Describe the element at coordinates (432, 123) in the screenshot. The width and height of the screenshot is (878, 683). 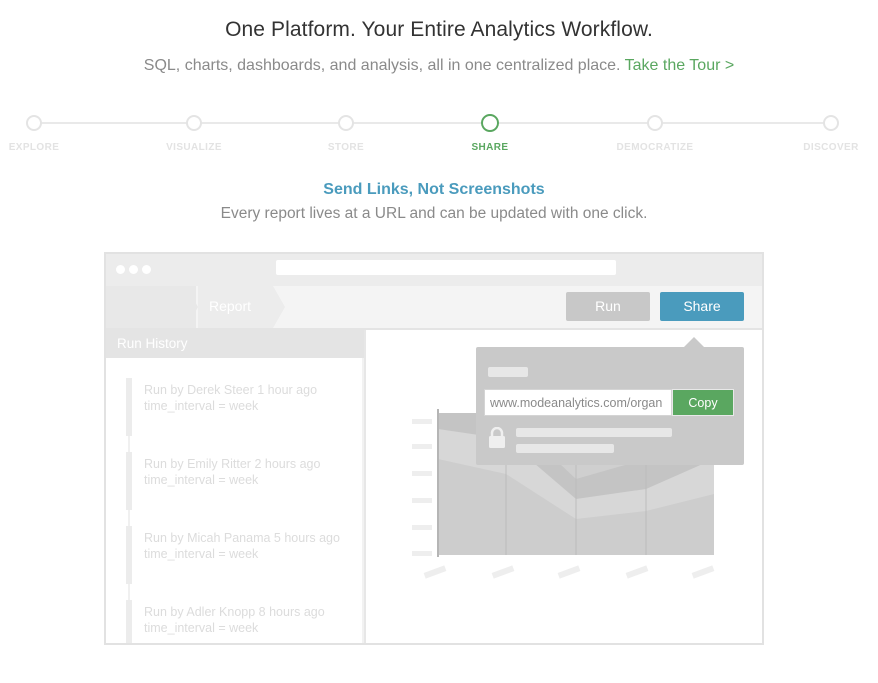
I see `stepper-line` at that location.